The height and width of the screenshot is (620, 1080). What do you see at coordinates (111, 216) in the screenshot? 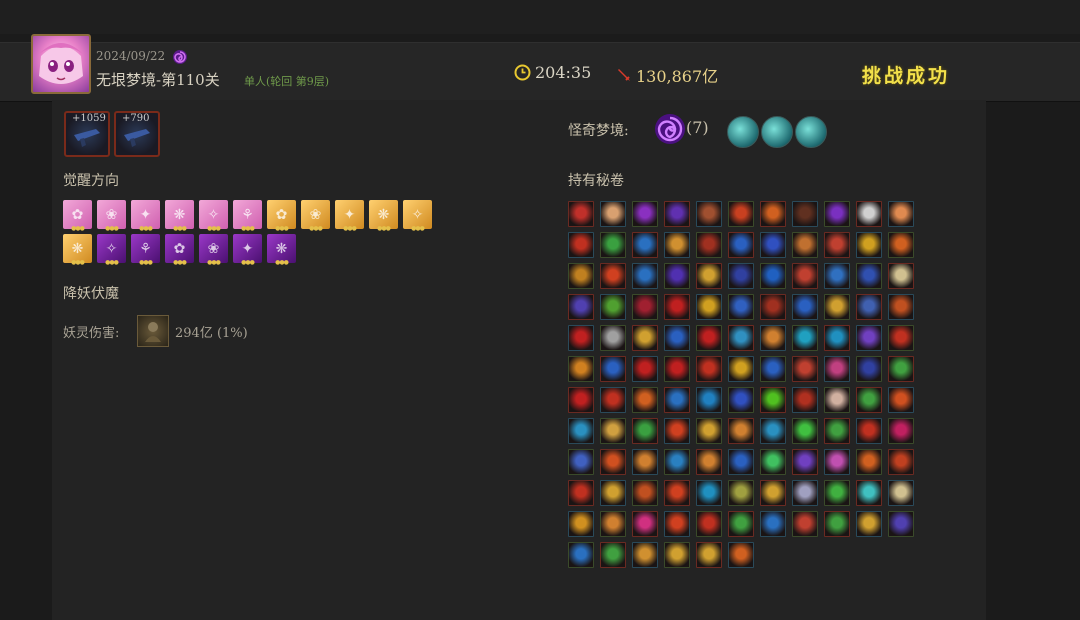
I see `awaken-icon: ❀ ●●●` at bounding box center [111, 216].